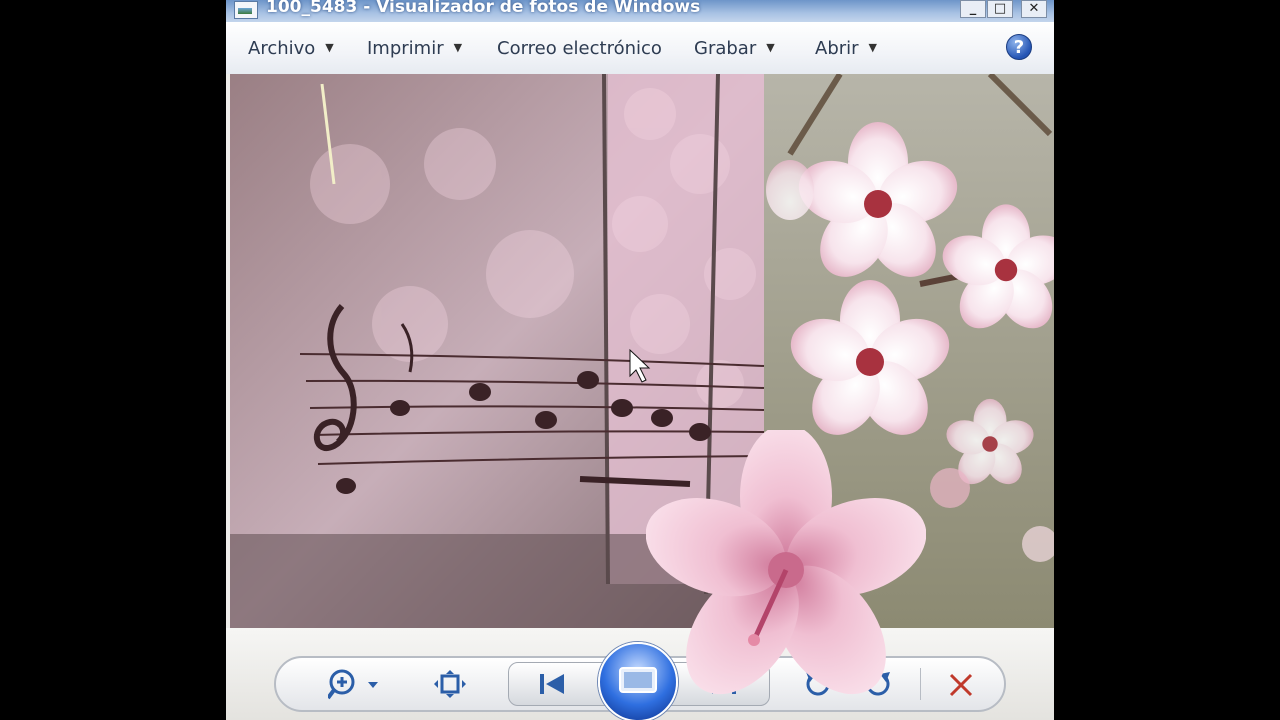 The height and width of the screenshot is (720, 1280). I want to click on menu-correo-electronico: Correo electrónico, so click(579, 48).